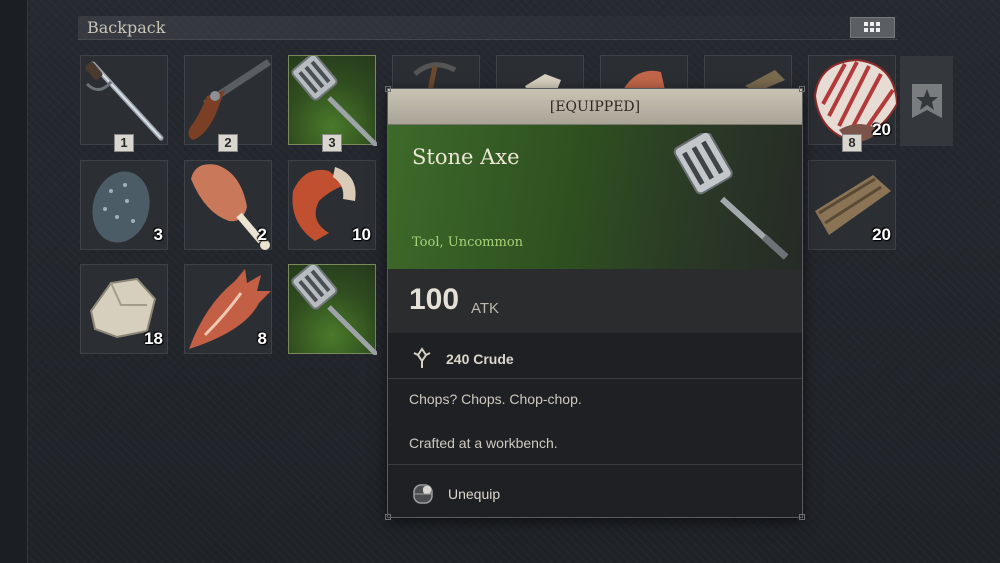 Image resolution: width=1000 pixels, height=563 pixels. I want to click on grid-icon, so click(871, 27).